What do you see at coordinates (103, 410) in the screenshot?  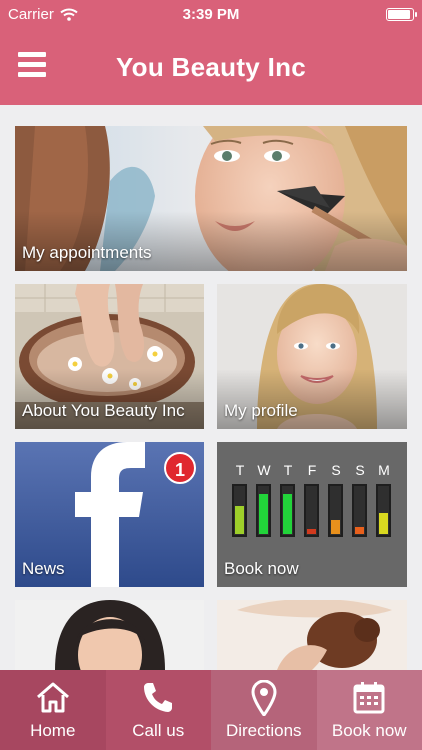 I see `tile-label: About You Beauty Inc` at bounding box center [103, 410].